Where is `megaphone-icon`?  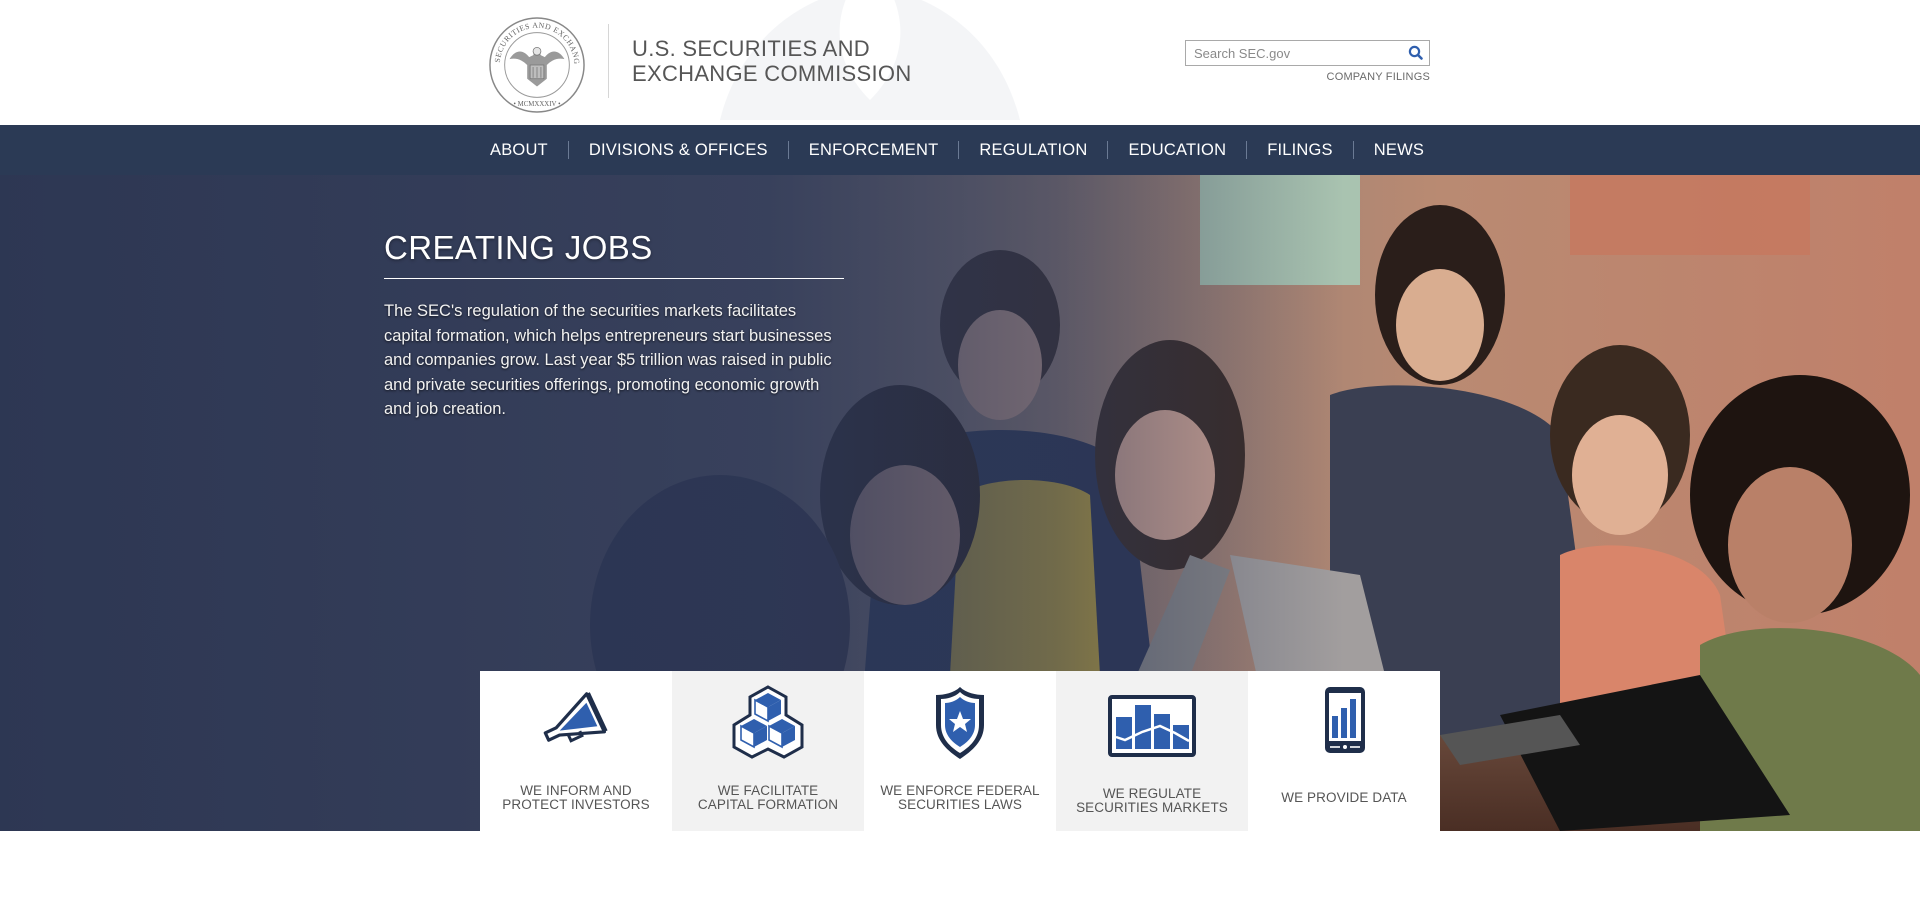 megaphone-icon is located at coordinates (575, 717).